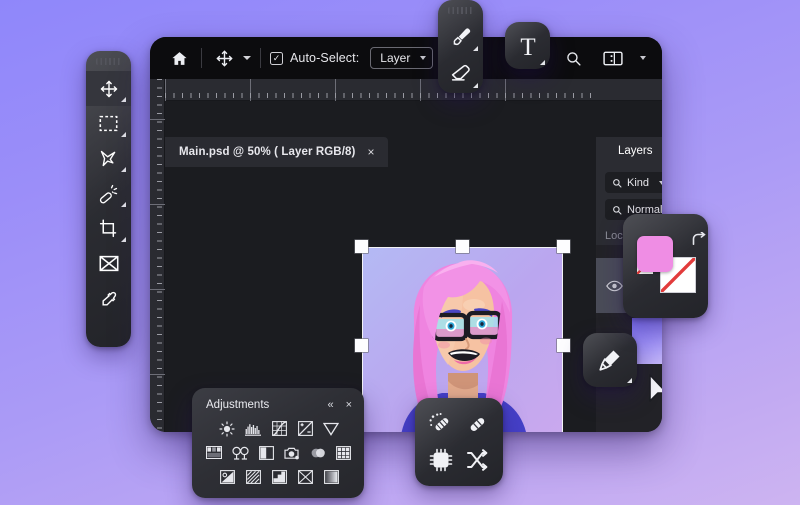 The image size is (800, 505). I want to click on toolbar-grip, so click(108, 61).